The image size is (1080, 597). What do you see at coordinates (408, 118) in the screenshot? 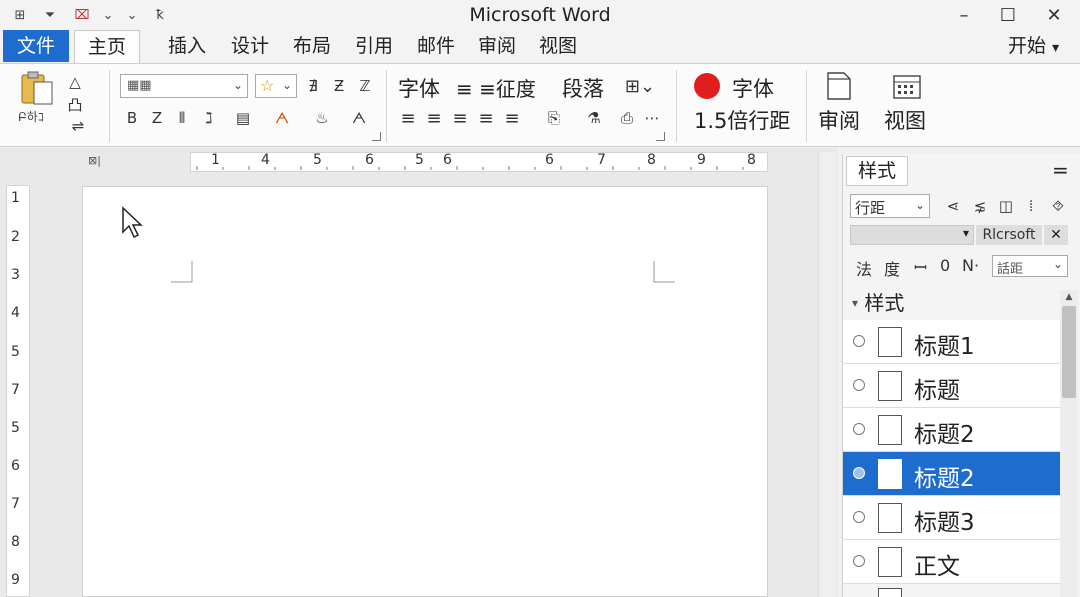
I see `align-left-icon: ≡` at bounding box center [408, 118].